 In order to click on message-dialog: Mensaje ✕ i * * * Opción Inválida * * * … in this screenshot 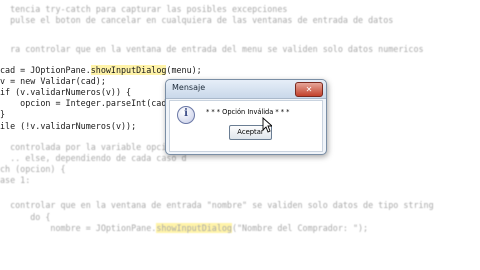, I will do `click(246, 117)`.